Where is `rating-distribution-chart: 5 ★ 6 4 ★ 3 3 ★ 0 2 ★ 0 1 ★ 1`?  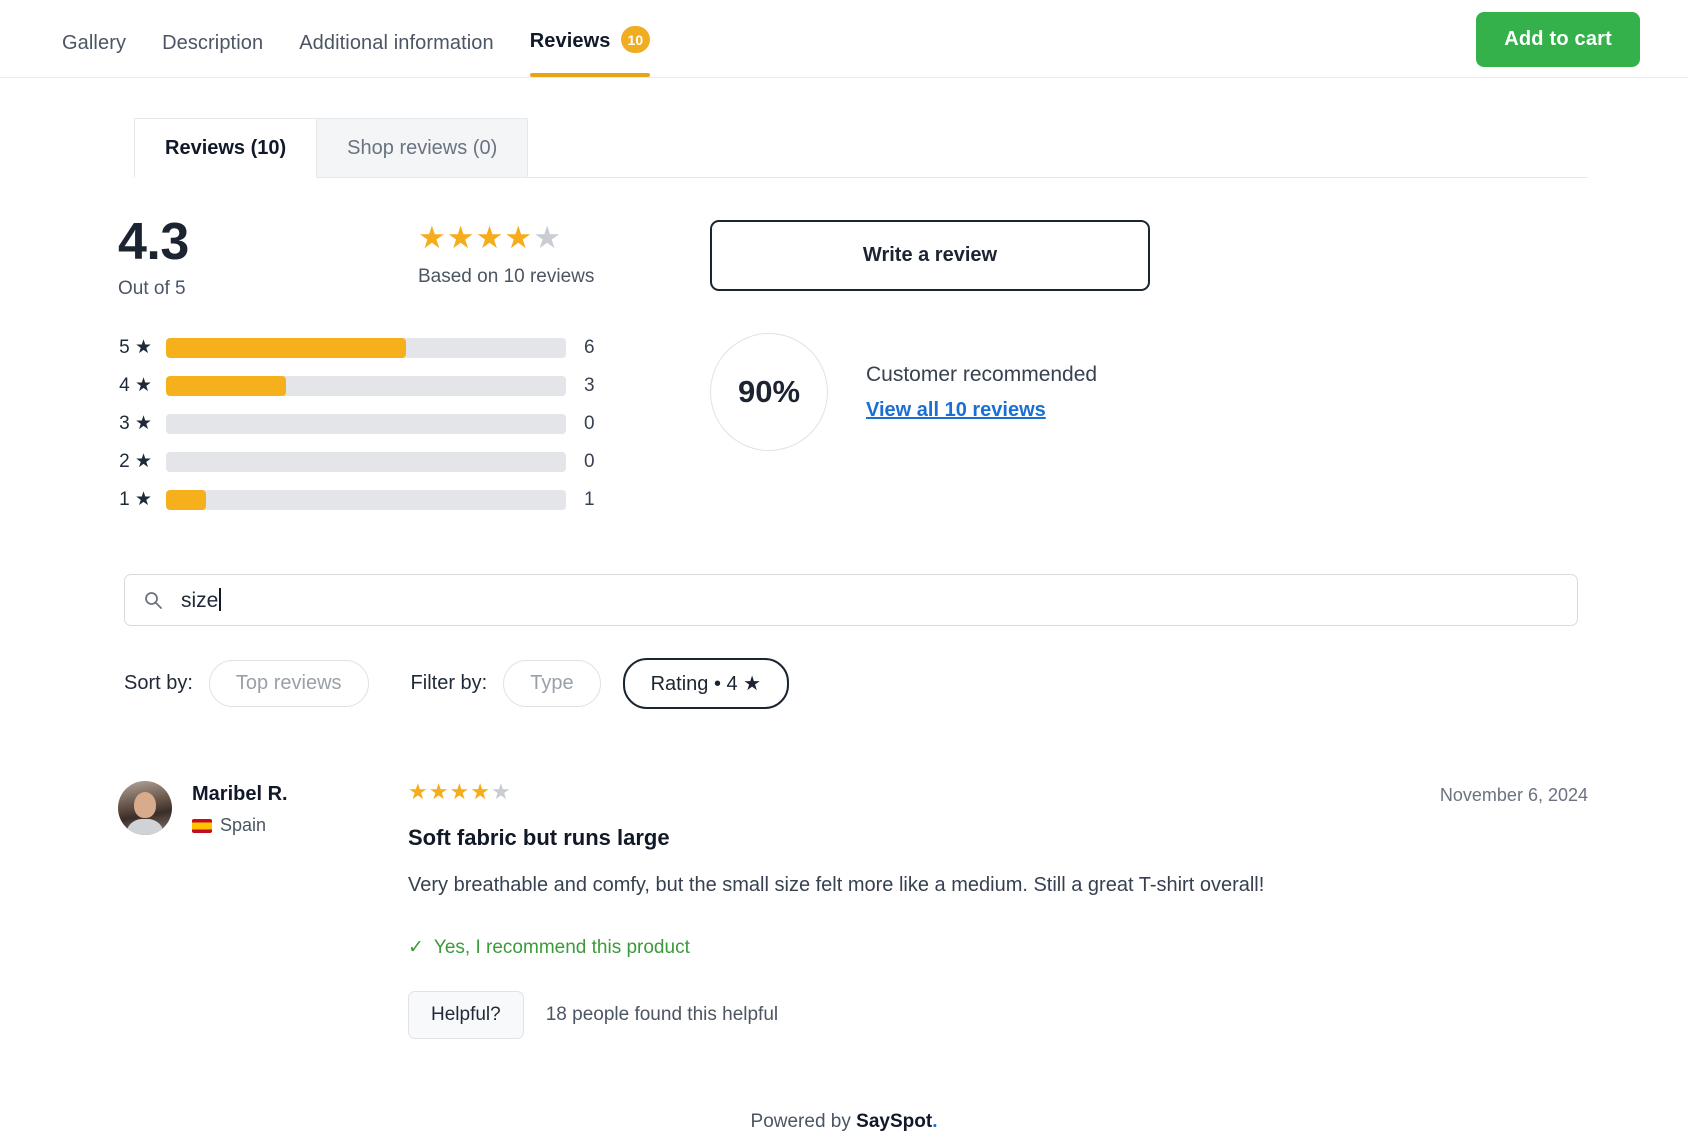 rating-distribution-chart: 5 ★ 6 4 ★ 3 3 ★ 0 2 ★ 0 1 ★ 1 is located at coordinates (388, 423).